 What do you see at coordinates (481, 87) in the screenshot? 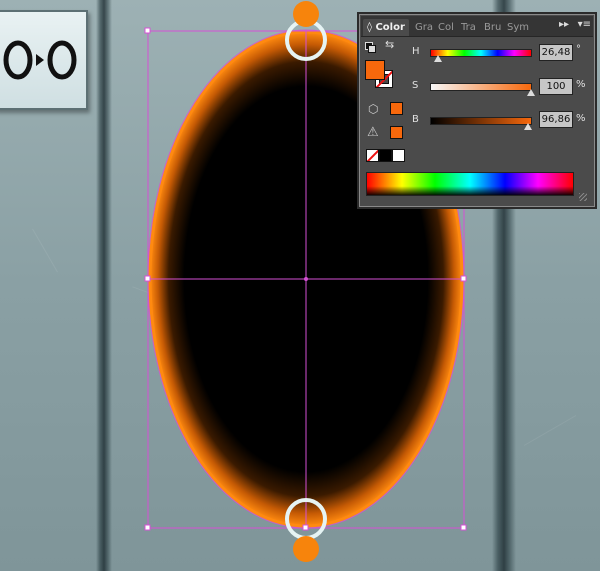
I see `saturation-slider` at bounding box center [481, 87].